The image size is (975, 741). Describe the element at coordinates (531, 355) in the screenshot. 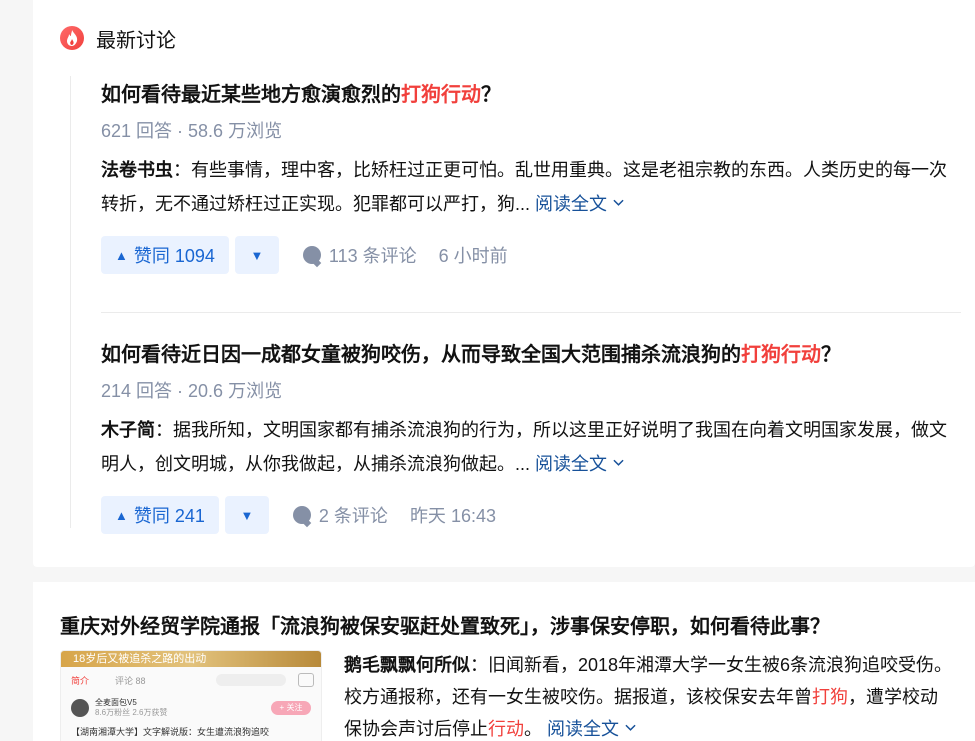

I see `question-title: 如何看待近日因一成都女童被狗咬伤，从而导致全国大范围捕杀流浪狗的打狗行动？` at that location.